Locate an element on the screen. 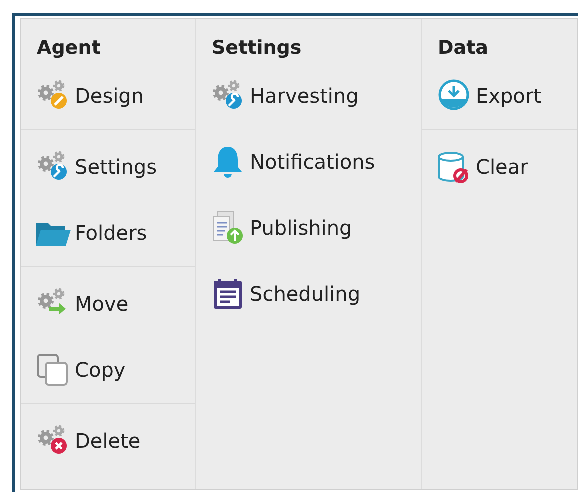 This screenshot has height=492, width=578. column-heading: Agent is located at coordinates (69, 48).